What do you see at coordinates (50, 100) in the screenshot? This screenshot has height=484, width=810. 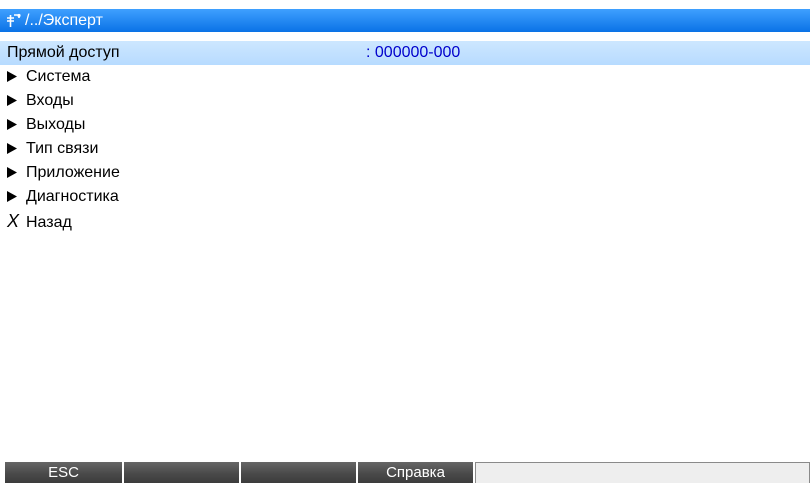 I see `menu-item-label: Входы` at bounding box center [50, 100].